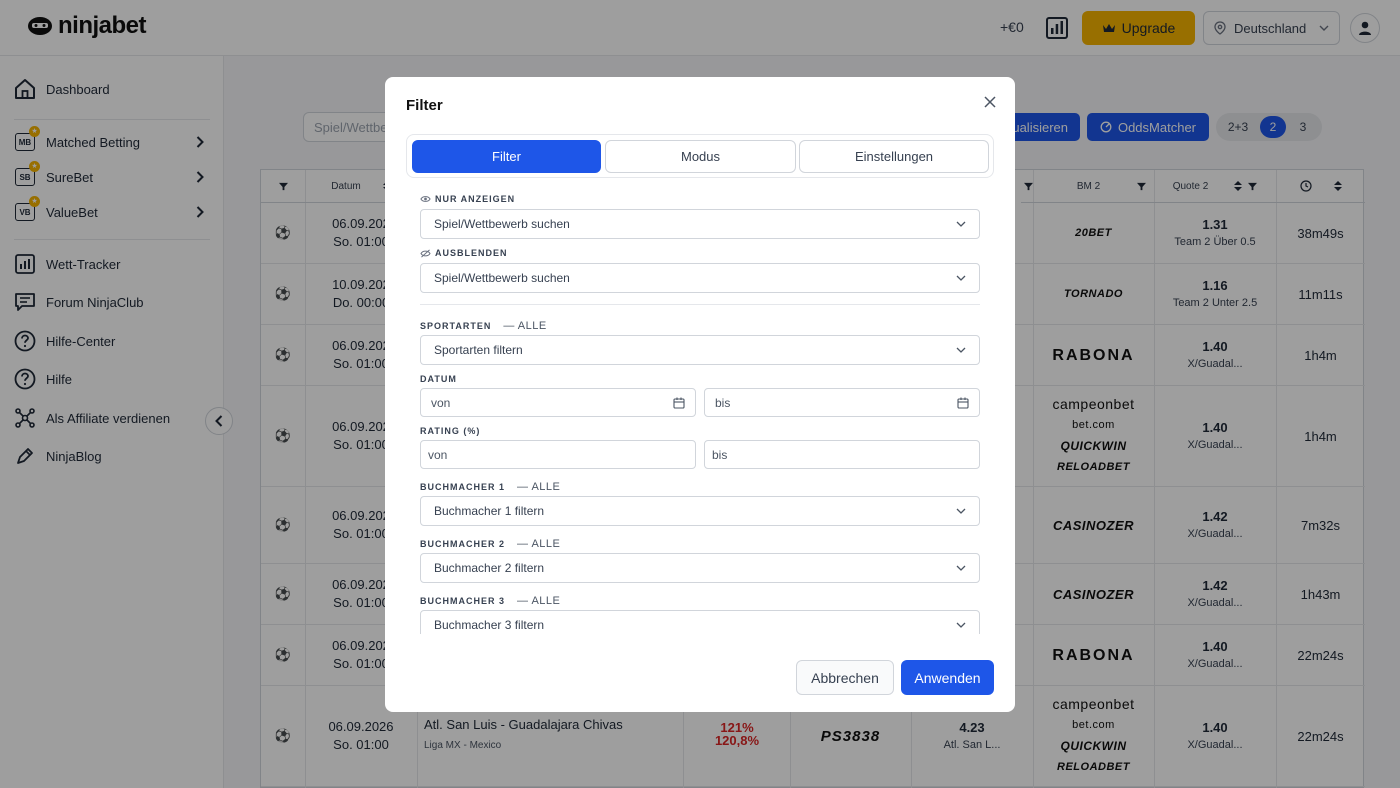  Describe the element at coordinates (700, 350) in the screenshot. I see `sportarten-select: Sportarten filtern` at that location.